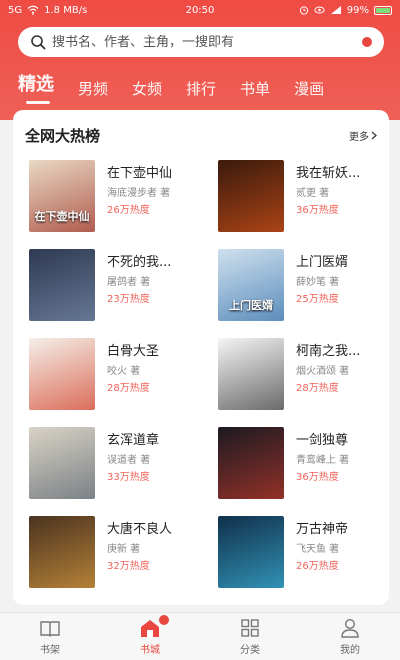 The image size is (400, 660). I want to click on more-label: 更多, so click(359, 137).